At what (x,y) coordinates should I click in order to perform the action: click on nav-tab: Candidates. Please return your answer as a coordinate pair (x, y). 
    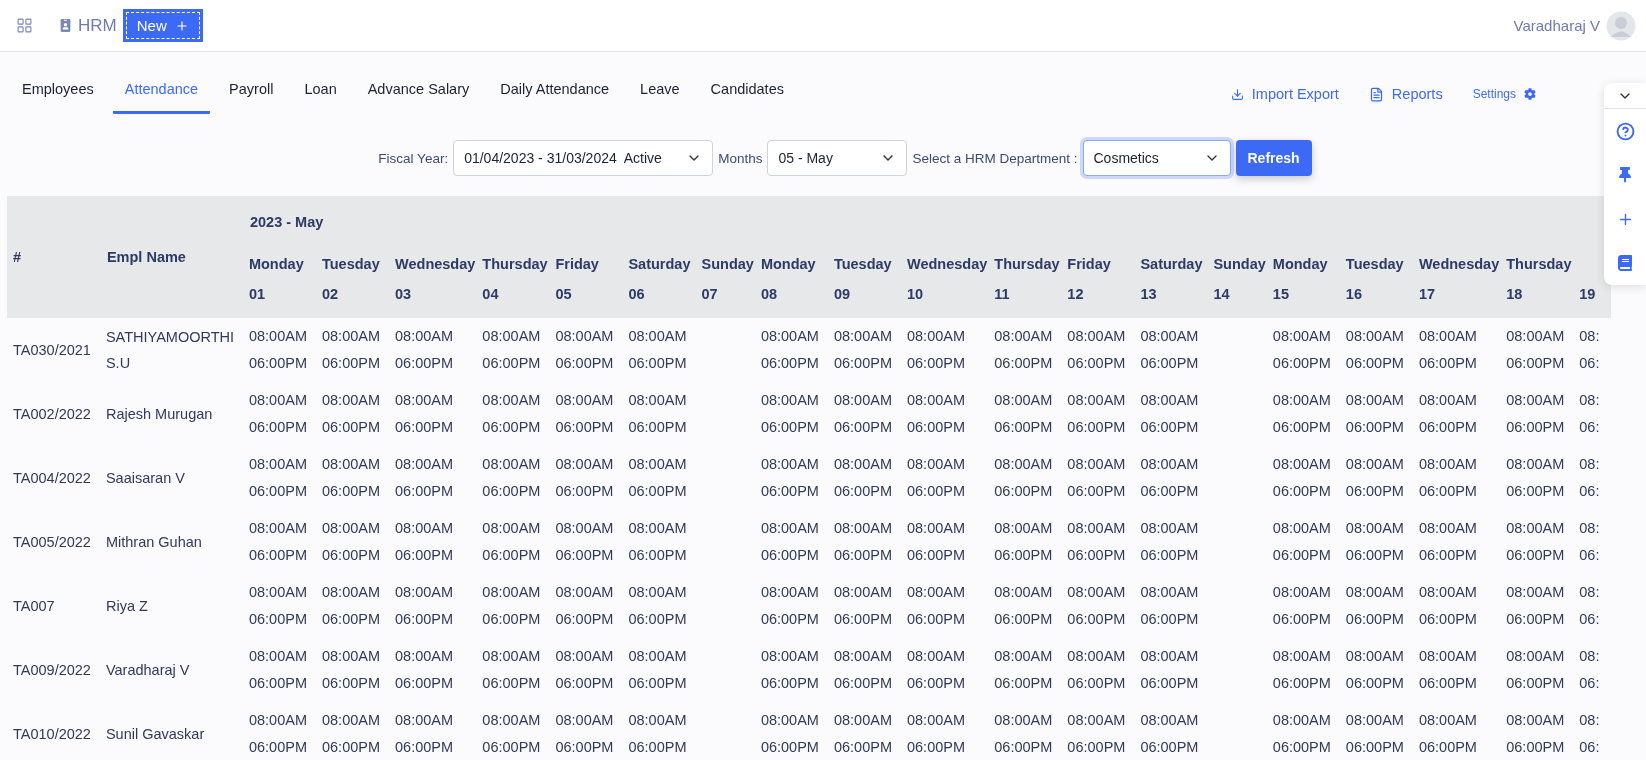
    Looking at the image, I should click on (747, 95).